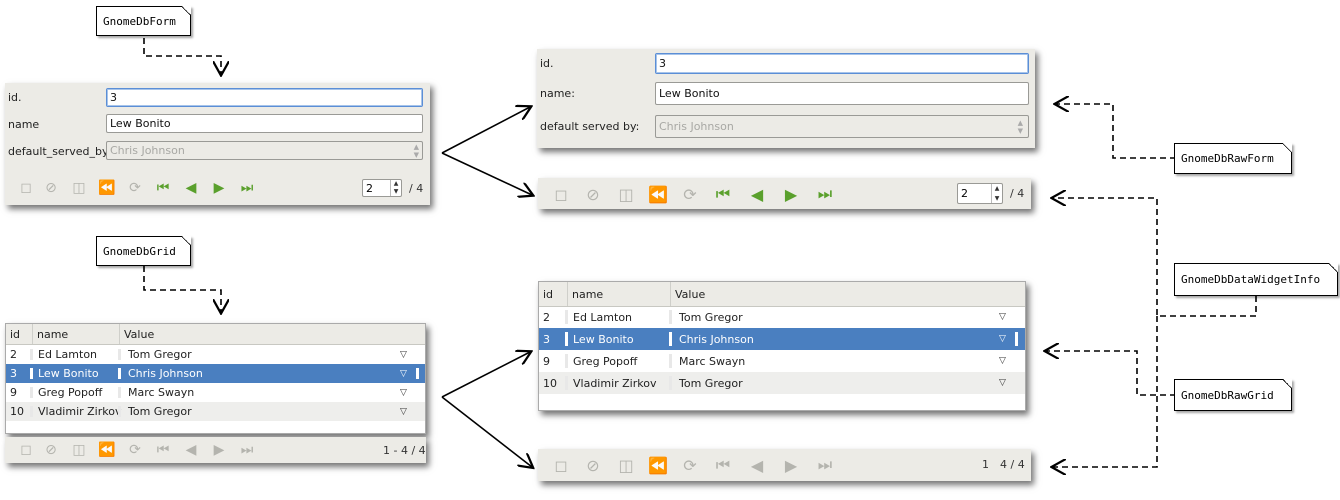 The width and height of the screenshot is (1340, 500). What do you see at coordinates (1227, 158) in the screenshot?
I see `callout-label: GnomeDbRawForm` at bounding box center [1227, 158].